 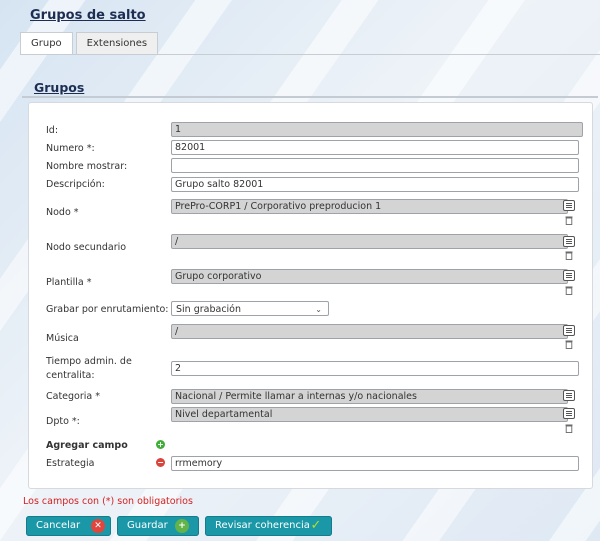 What do you see at coordinates (569, 220) in the screenshot?
I see `nodo-trash-icon` at bounding box center [569, 220].